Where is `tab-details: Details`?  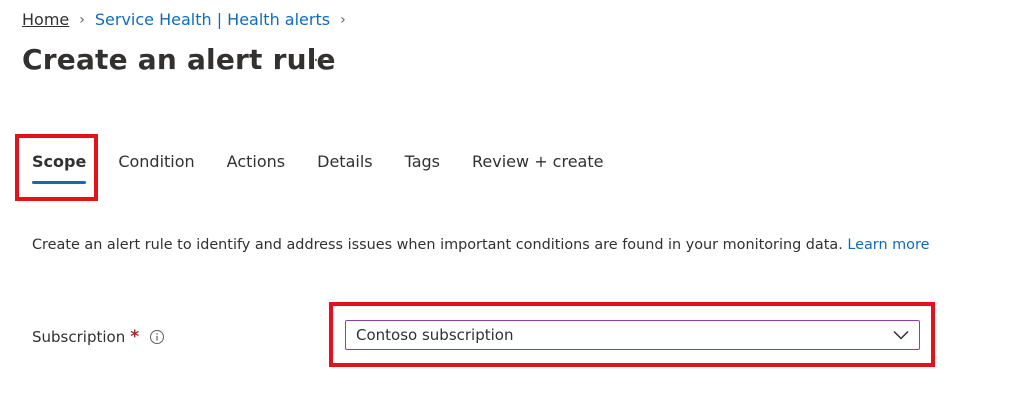
tab-details: Details is located at coordinates (344, 169).